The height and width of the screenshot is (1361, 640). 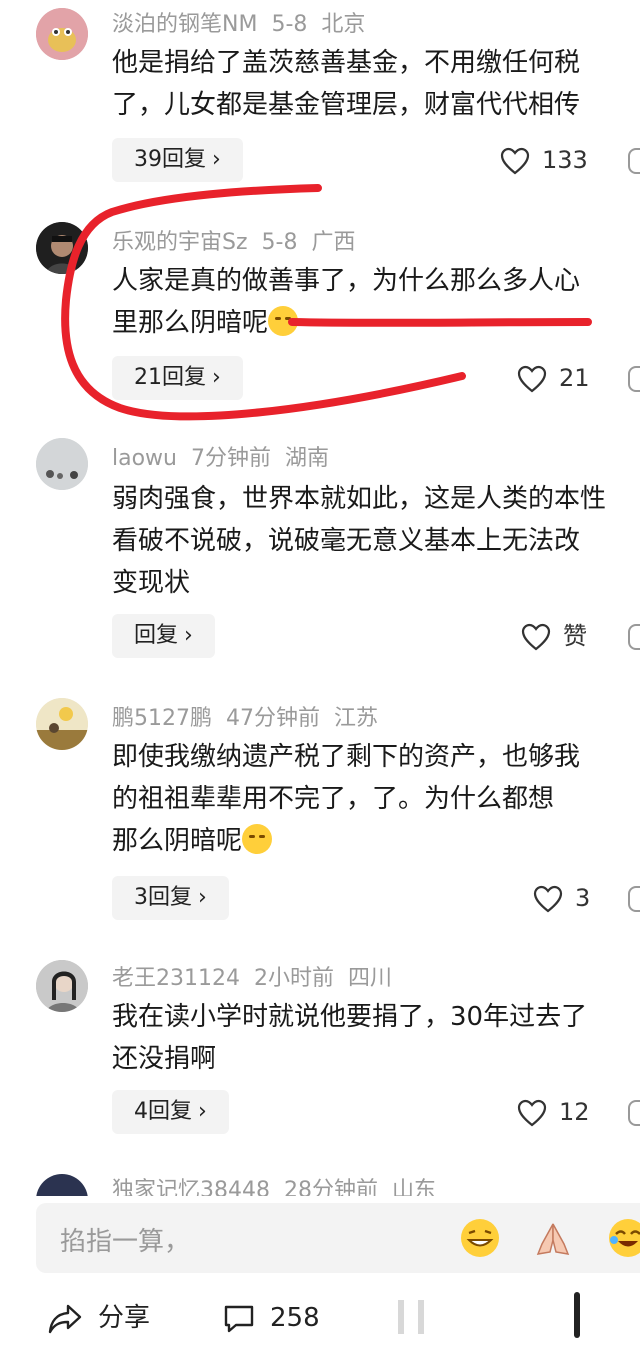 I want to click on like-count: 12, so click(x=574, y=1112).